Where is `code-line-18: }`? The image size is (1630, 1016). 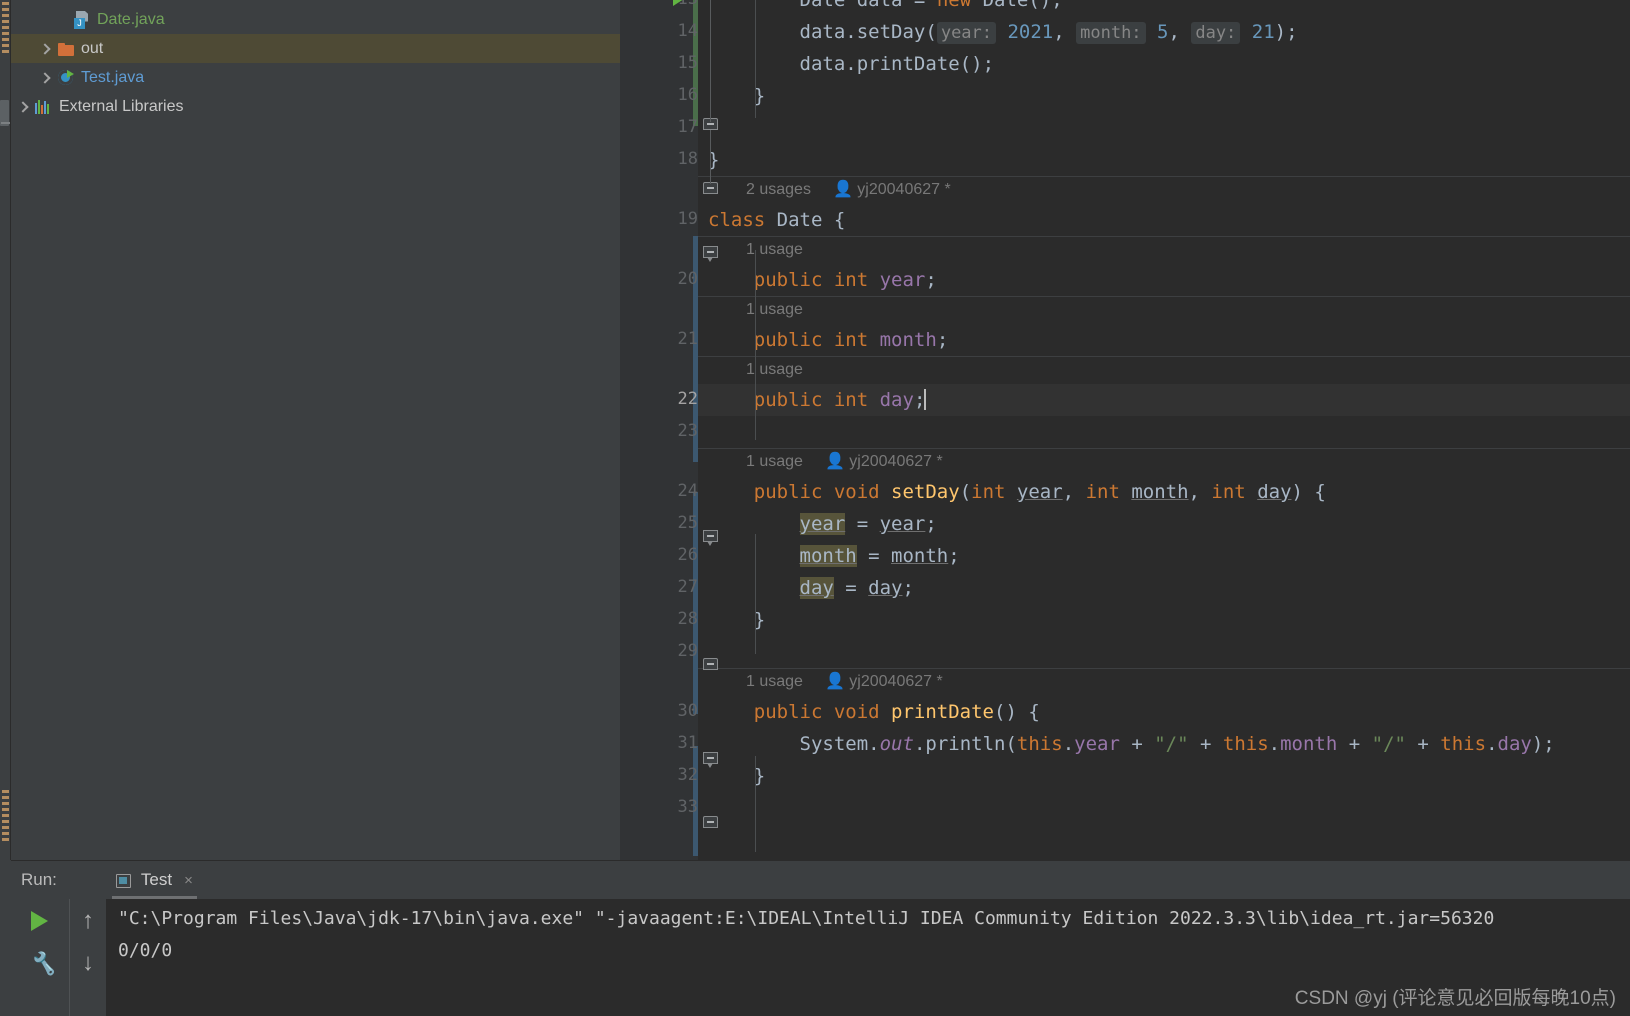
code-line-18: } is located at coordinates (1164, 160).